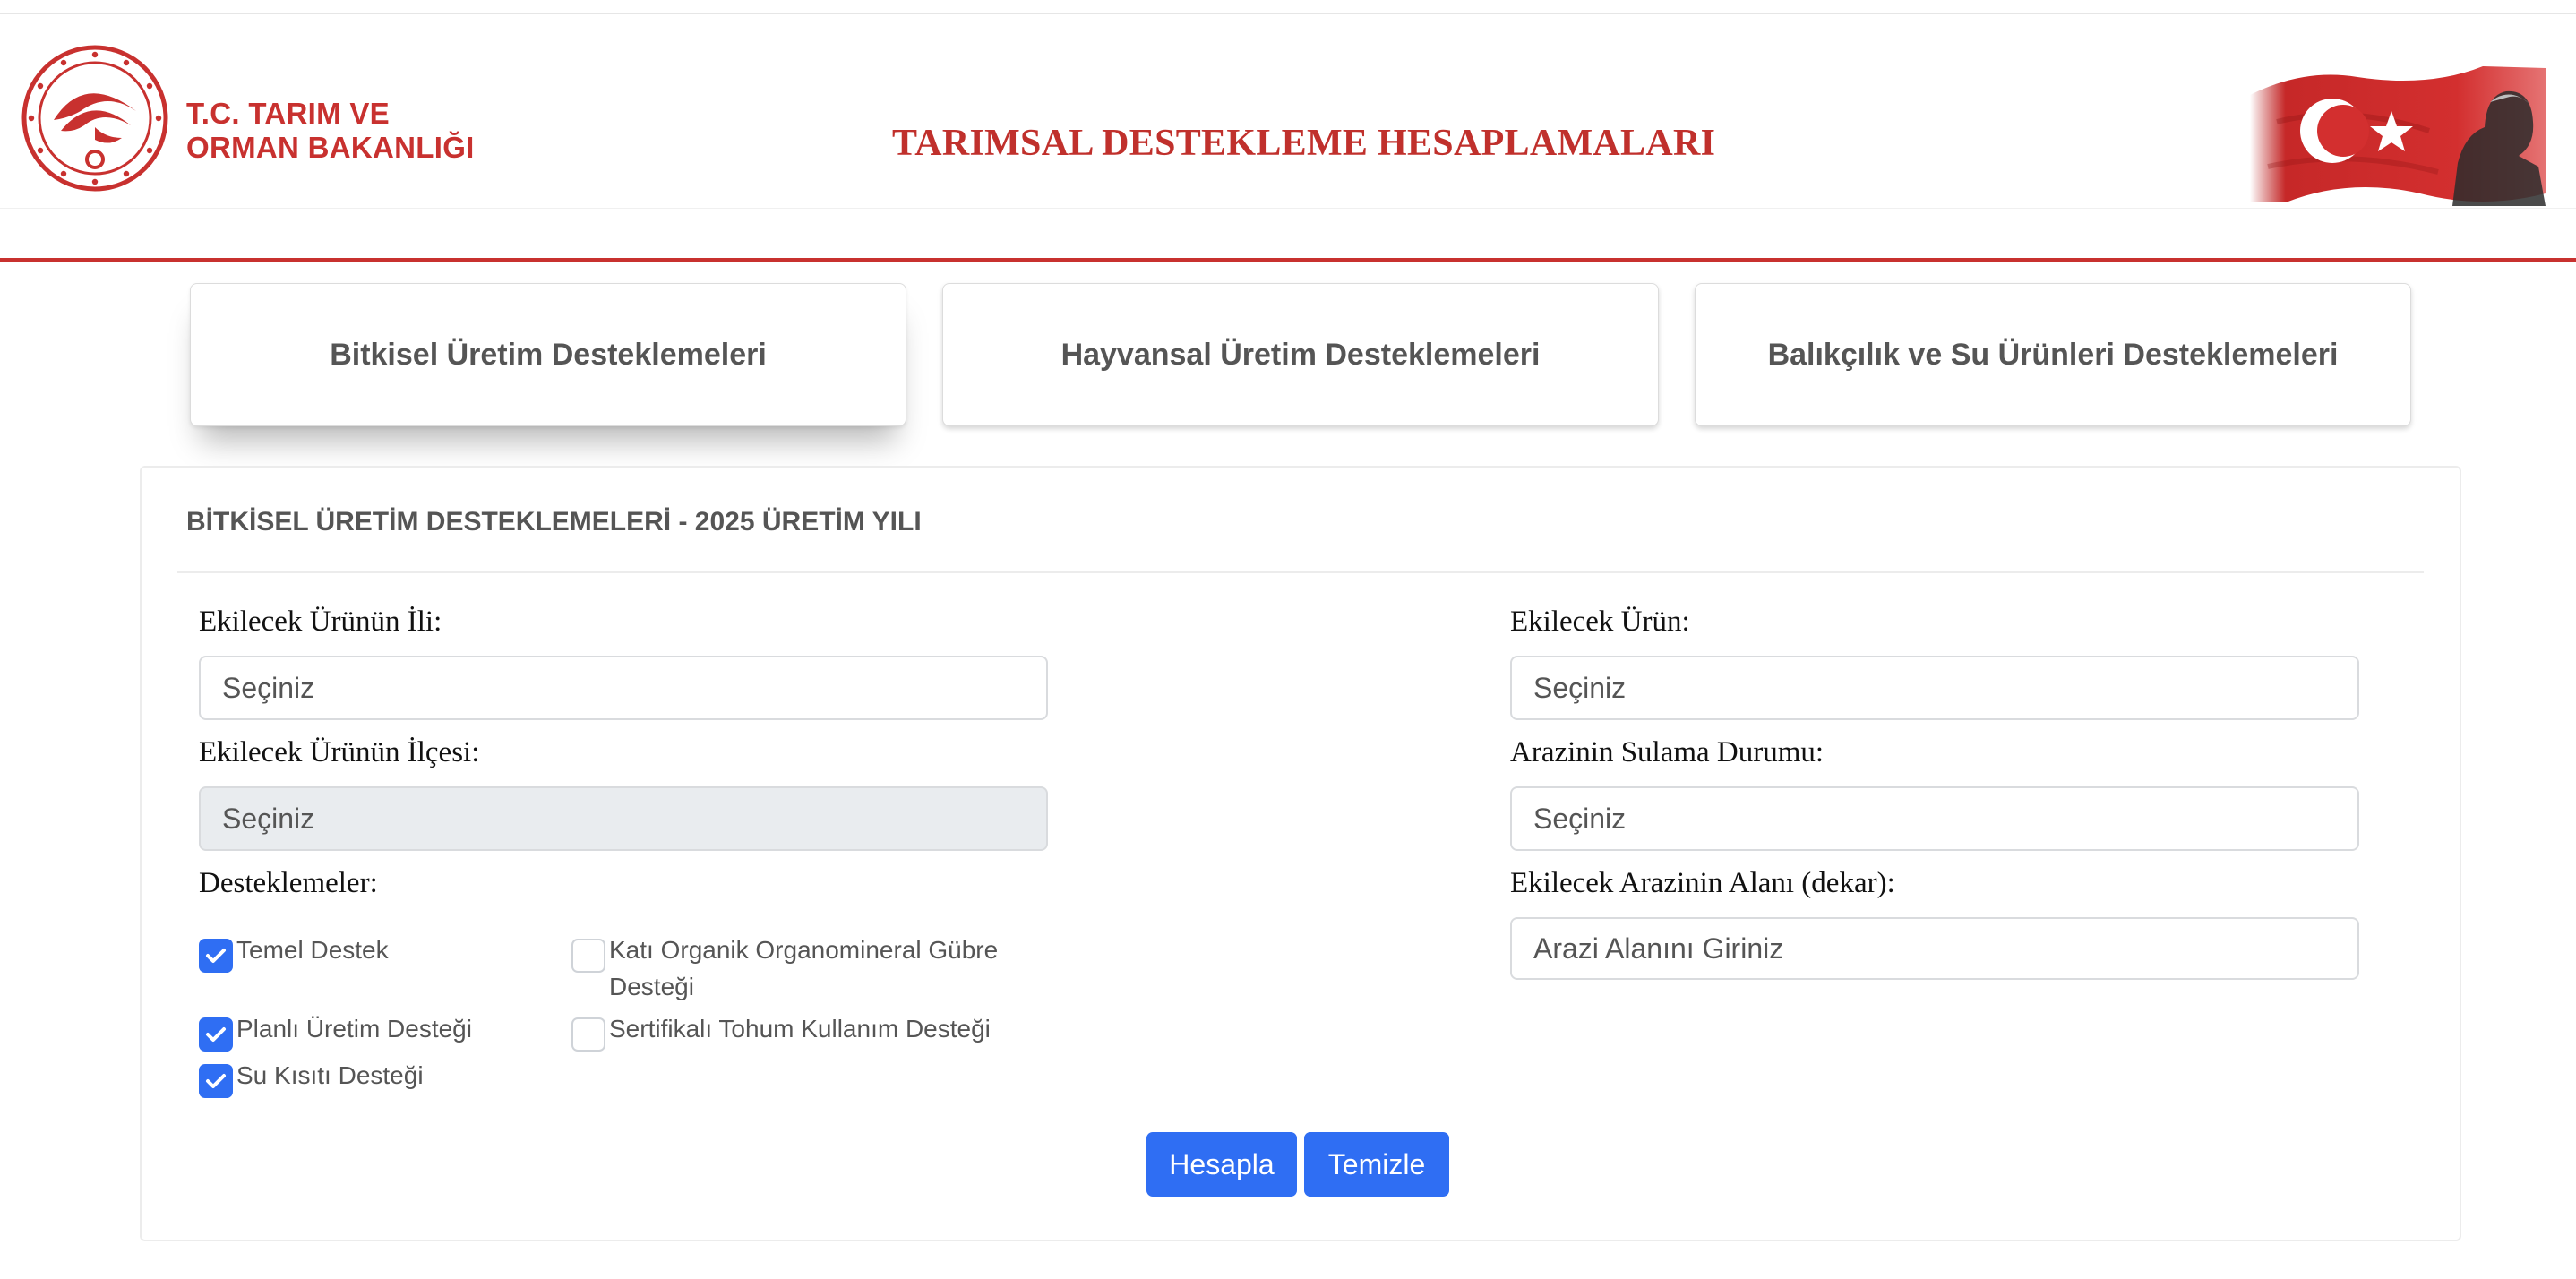 The height and width of the screenshot is (1279, 2576). What do you see at coordinates (800, 1029) in the screenshot?
I see `sertifikali-tohum-label: Sertifikalı Tohum Kullanım Desteği` at bounding box center [800, 1029].